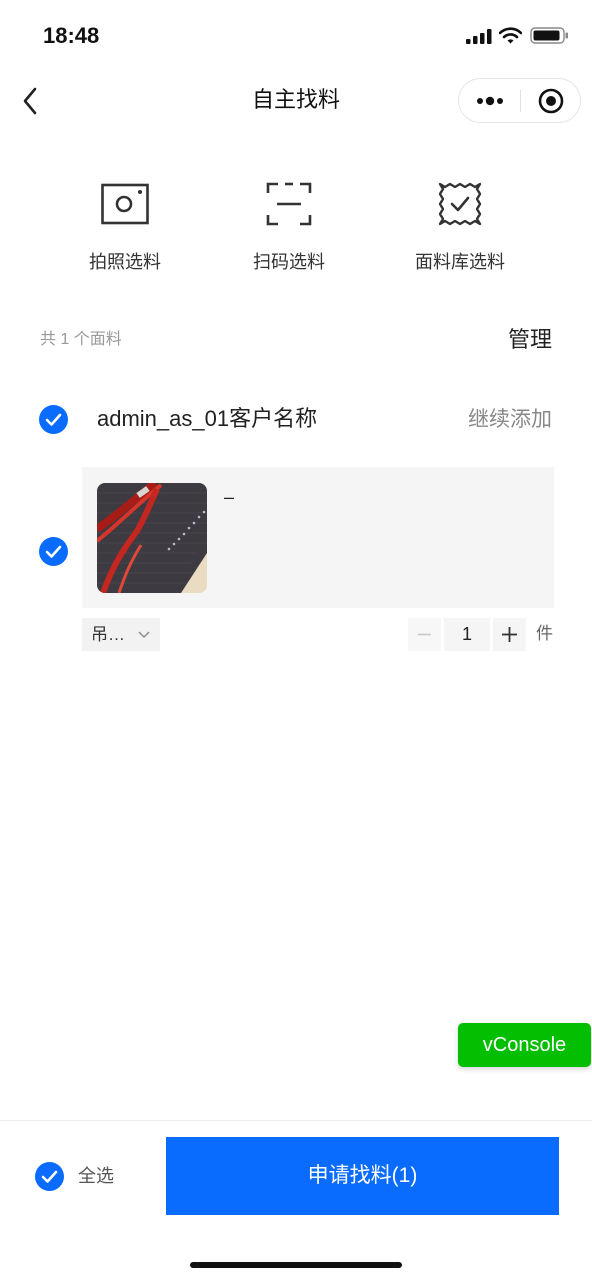 The image size is (592, 1280). Describe the element at coordinates (524, 1045) in the screenshot. I see `vconsole-button: vConsole` at that location.